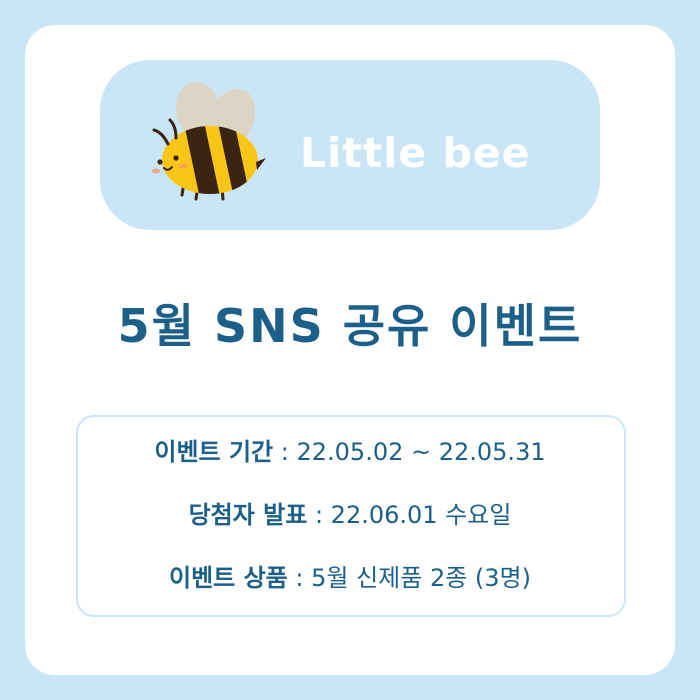 The height and width of the screenshot is (700, 700). Describe the element at coordinates (421, 578) in the screenshot. I see `event-prize-value: 5월 신제품 2종 (3명)` at that location.